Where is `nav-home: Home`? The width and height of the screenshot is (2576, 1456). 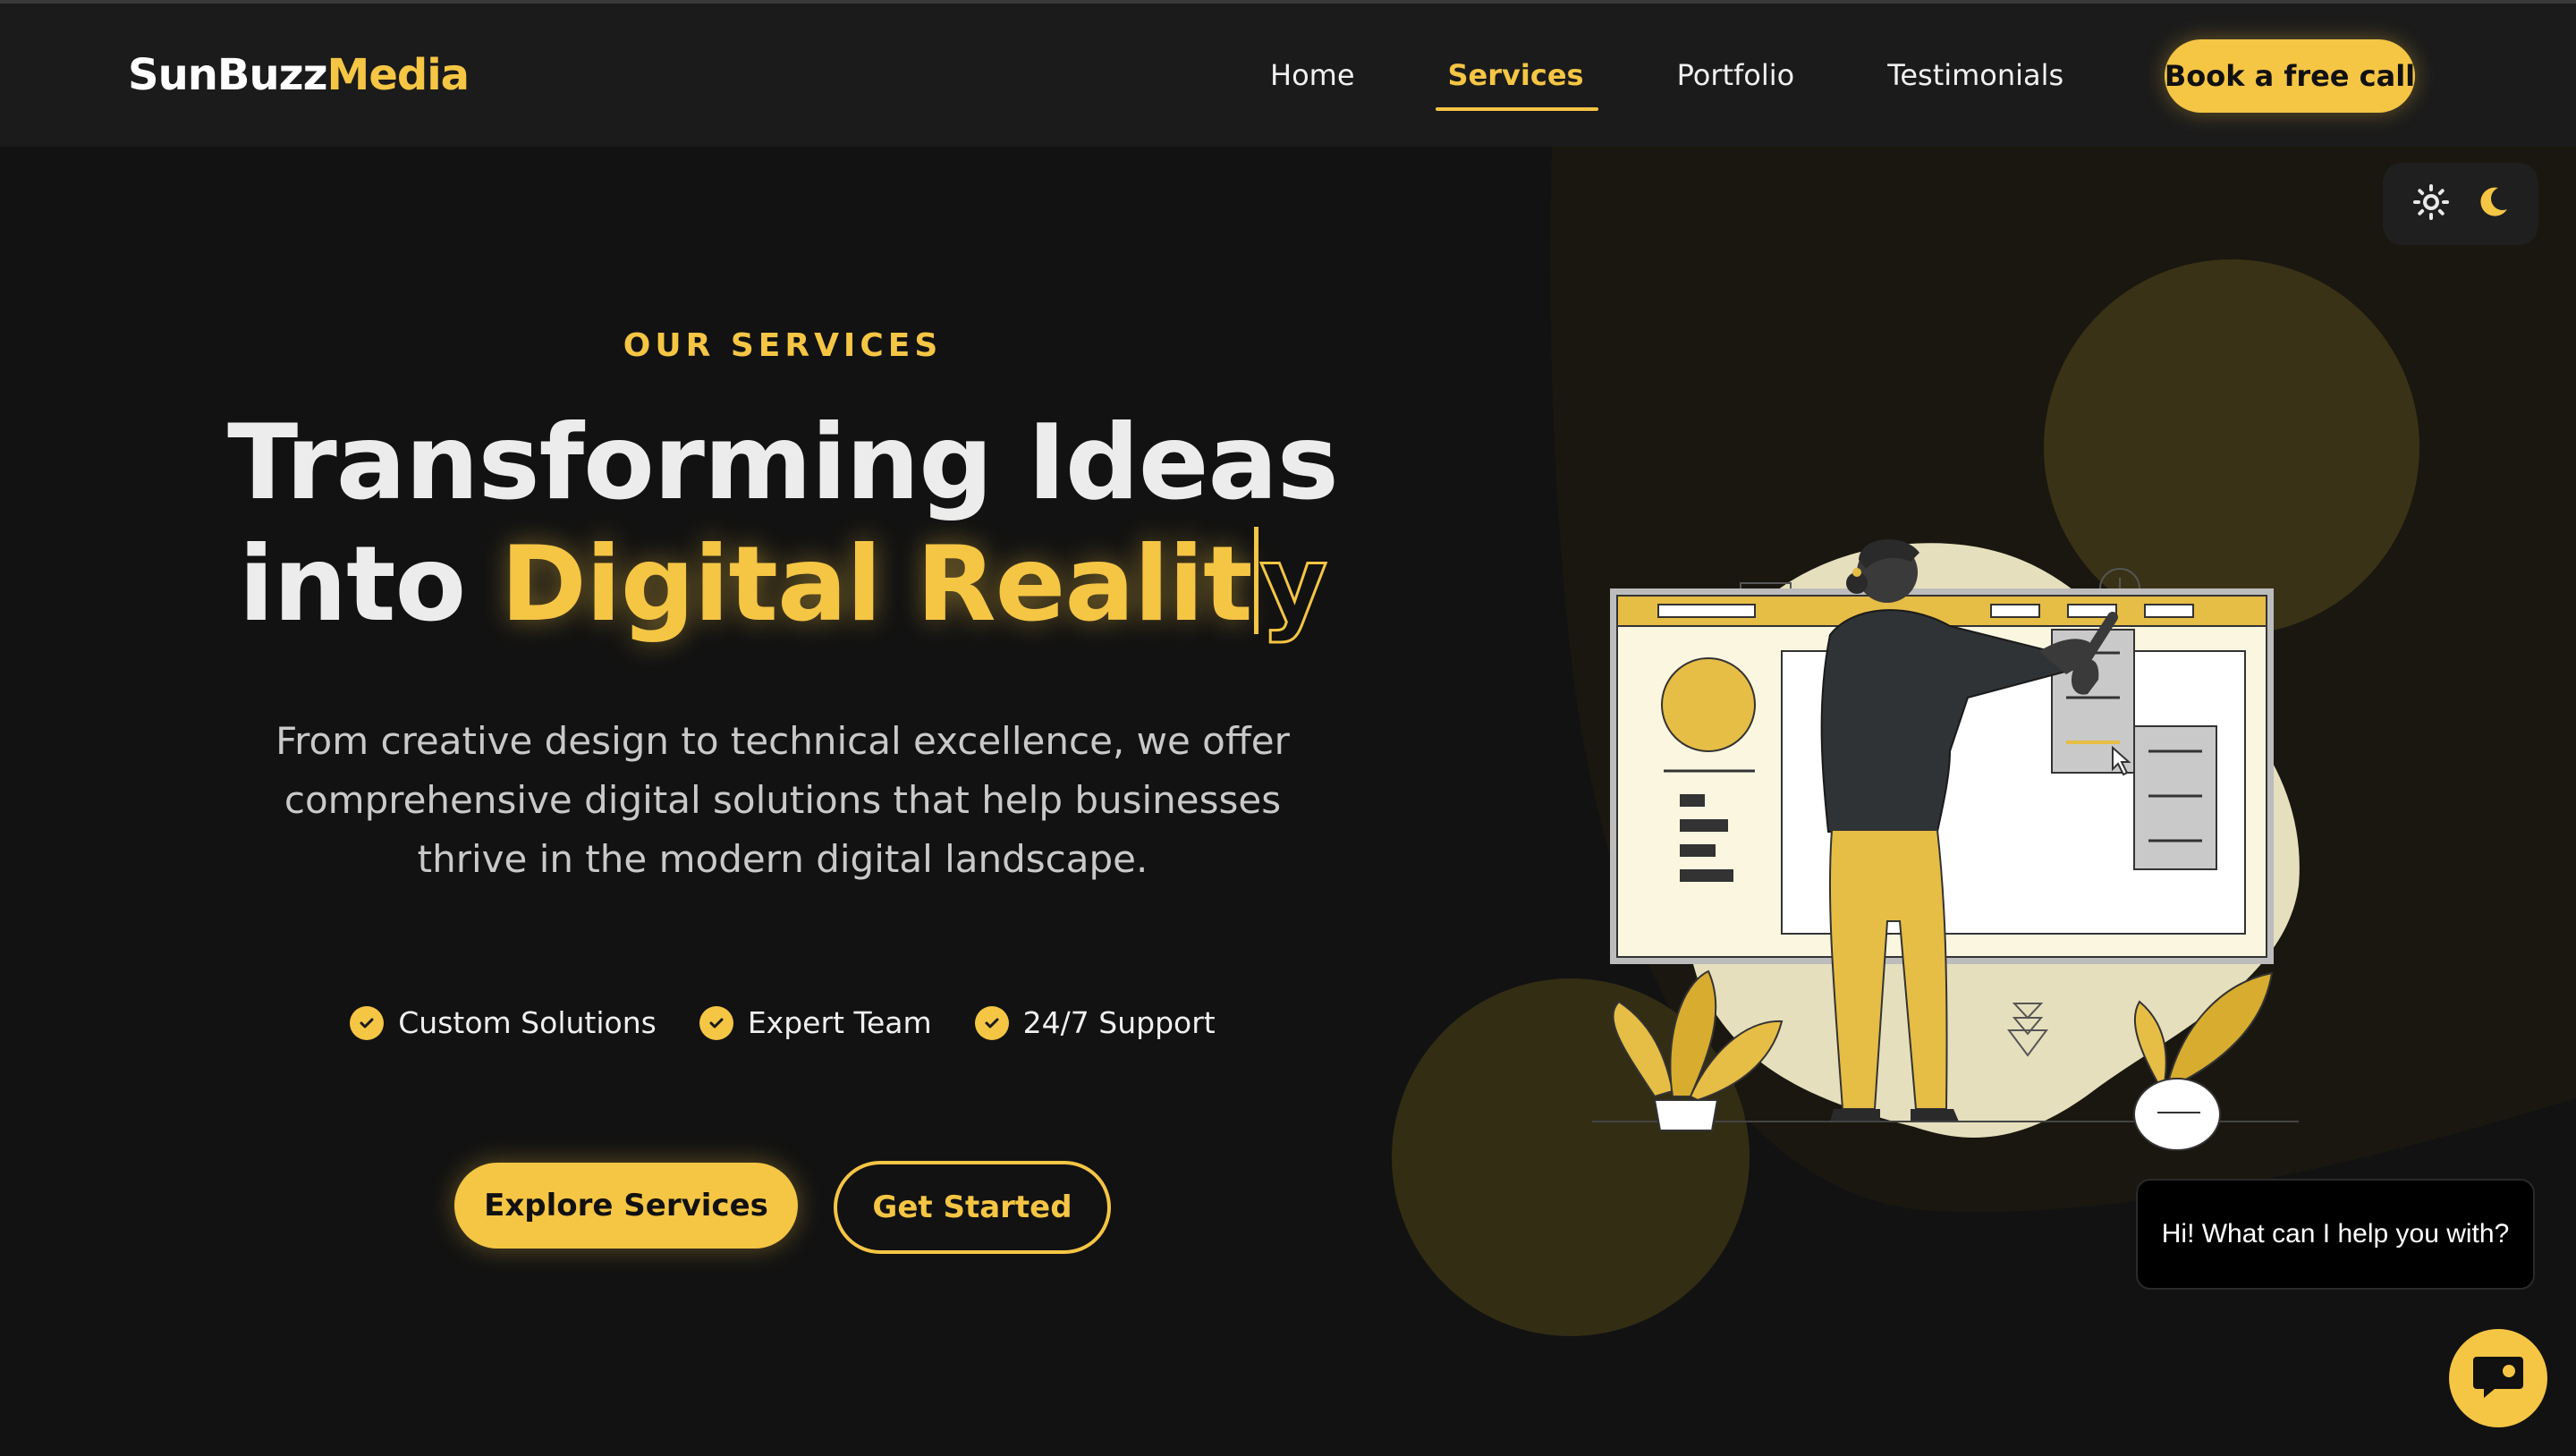 nav-home: Home is located at coordinates (1312, 75).